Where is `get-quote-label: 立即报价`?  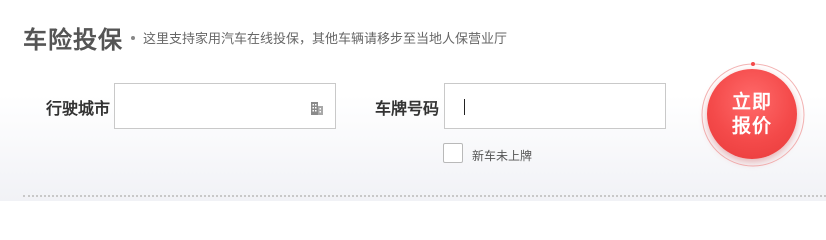 get-quote-label: 立即报价 is located at coordinates (751, 114).